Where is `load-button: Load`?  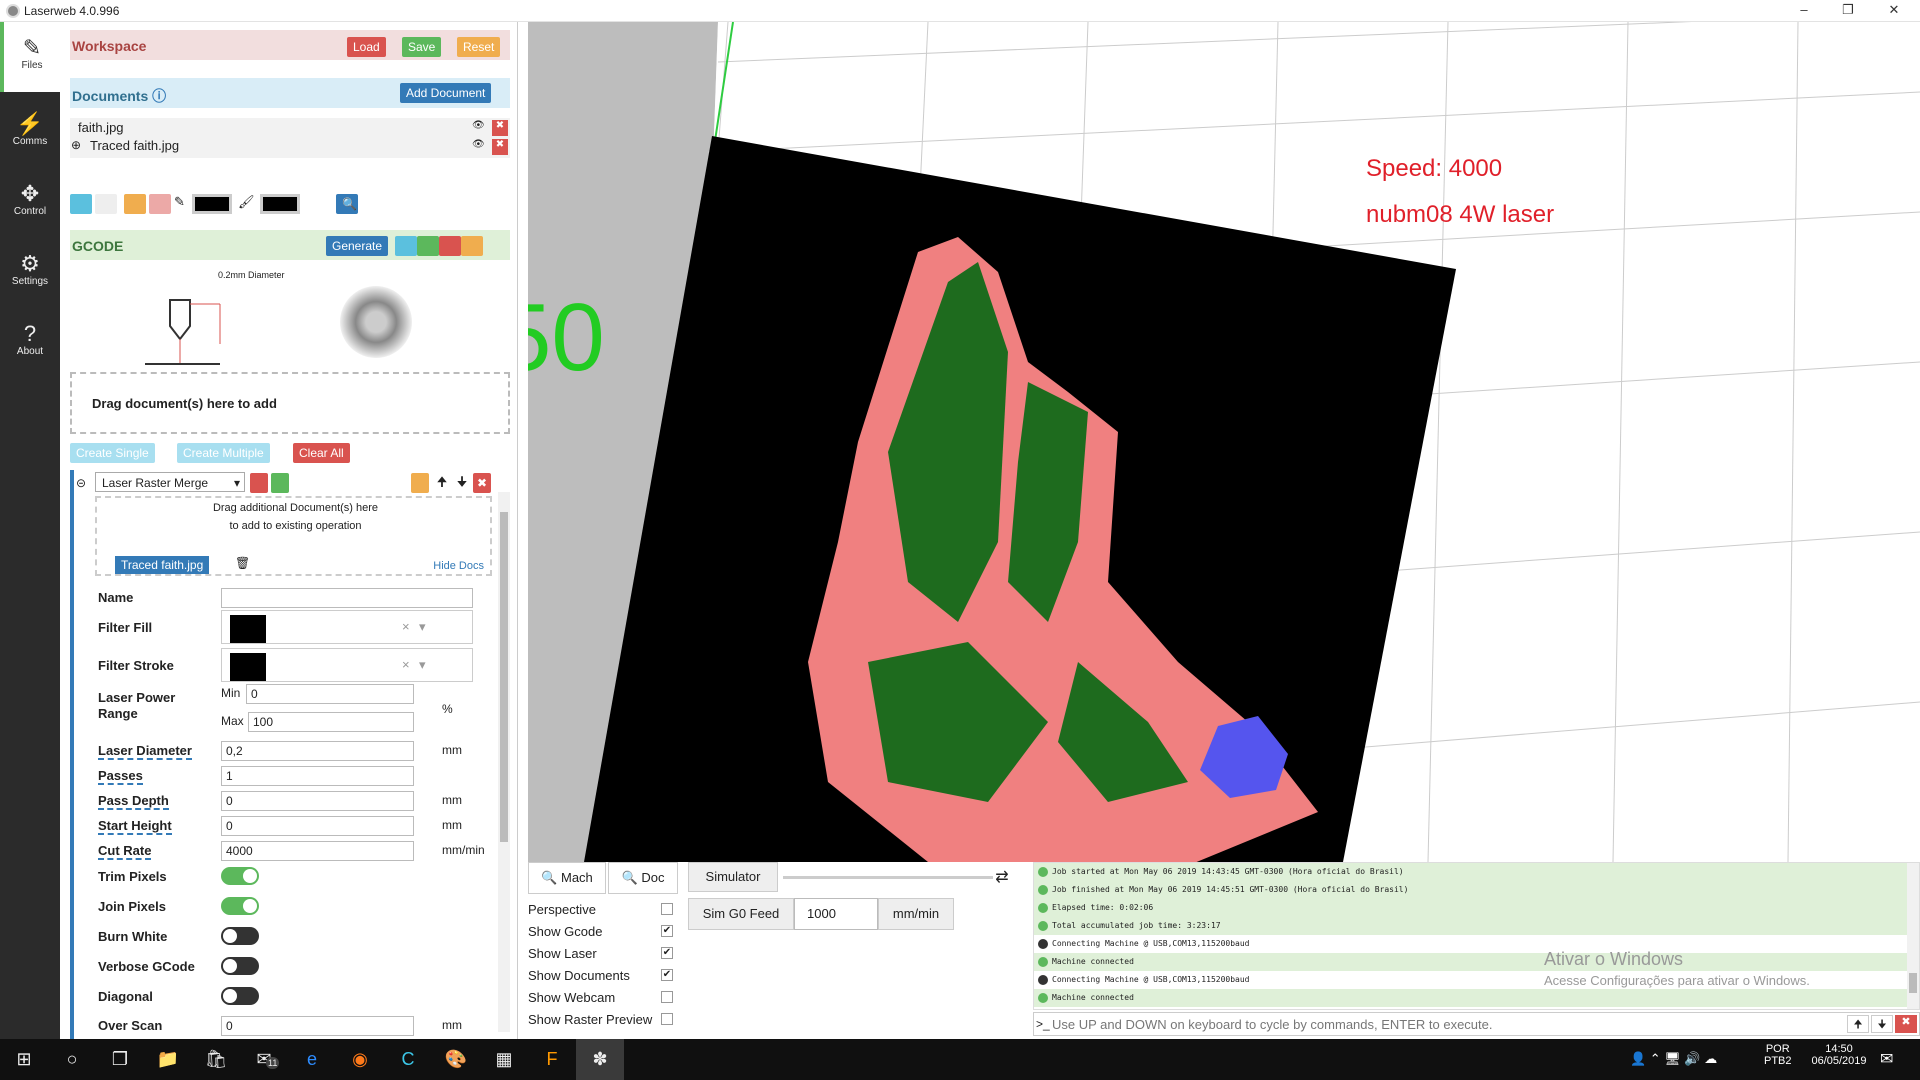
load-button: Load is located at coordinates (366, 47).